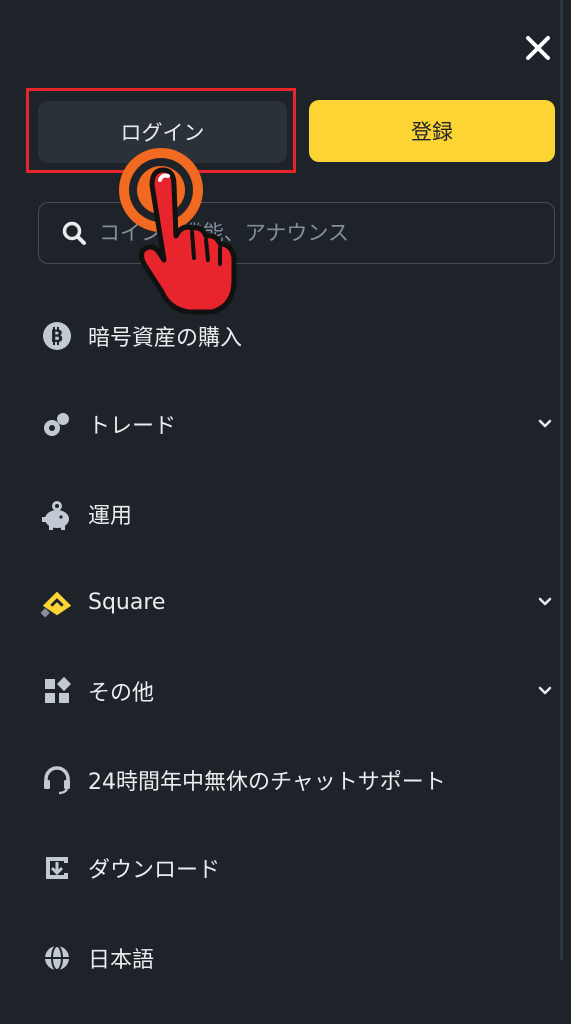  Describe the element at coordinates (110, 516) in the screenshot. I see `menu-item-label: 運用` at that location.